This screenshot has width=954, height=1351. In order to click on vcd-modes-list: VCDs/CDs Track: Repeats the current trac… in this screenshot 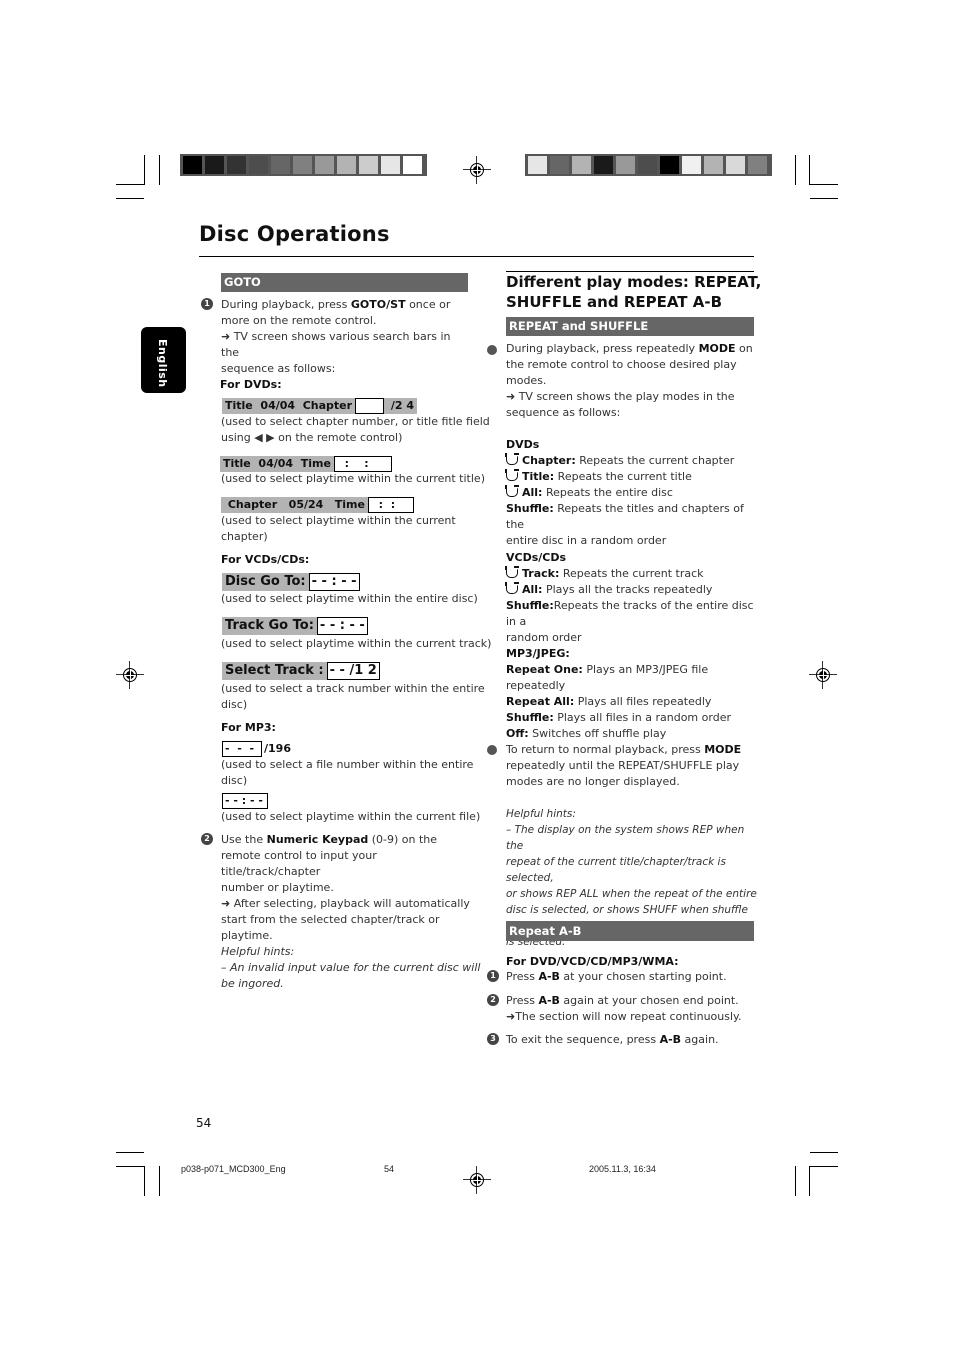, I will do `click(629, 597)`.